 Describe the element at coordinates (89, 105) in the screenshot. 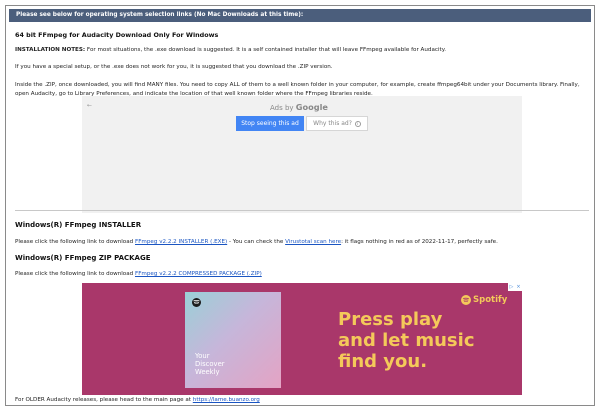

I see `back-arrow-icon: ←` at that location.